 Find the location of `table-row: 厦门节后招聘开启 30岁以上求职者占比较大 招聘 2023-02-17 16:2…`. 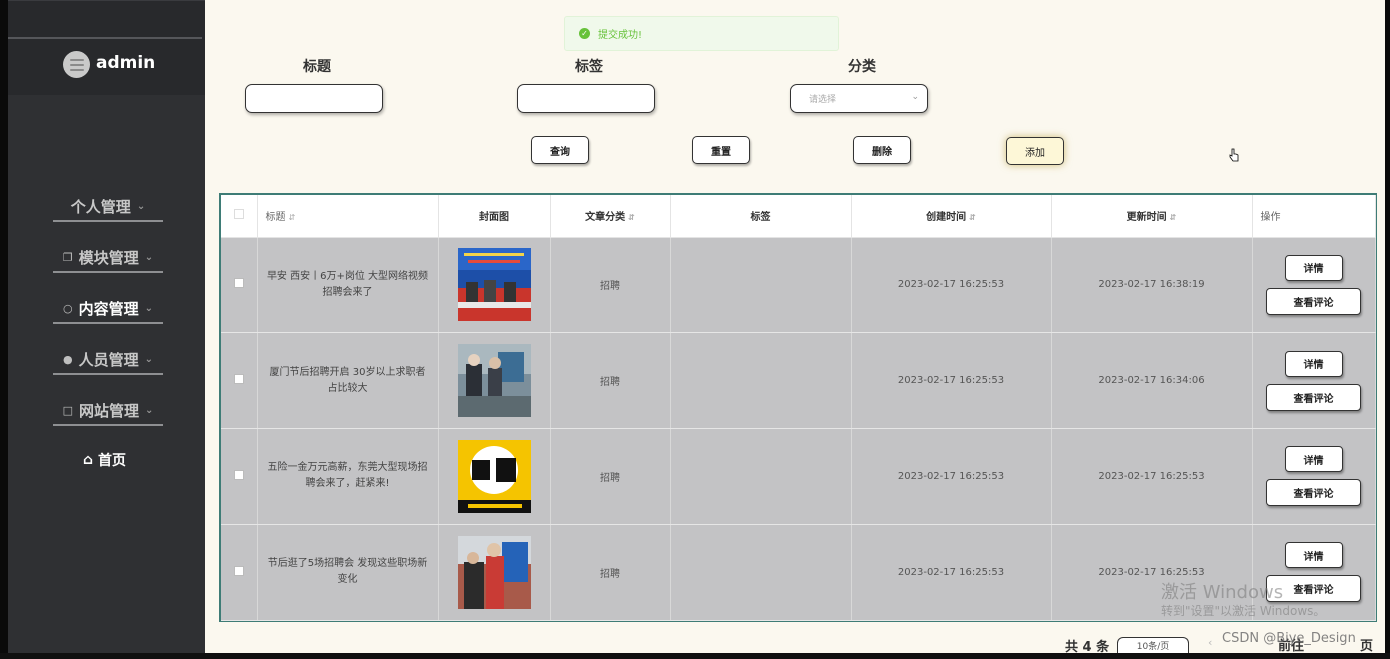

table-row: 厦门节后招聘开启 30岁以上求职者占比较大 招聘 2023-02-17 16:2… is located at coordinates (798, 380).